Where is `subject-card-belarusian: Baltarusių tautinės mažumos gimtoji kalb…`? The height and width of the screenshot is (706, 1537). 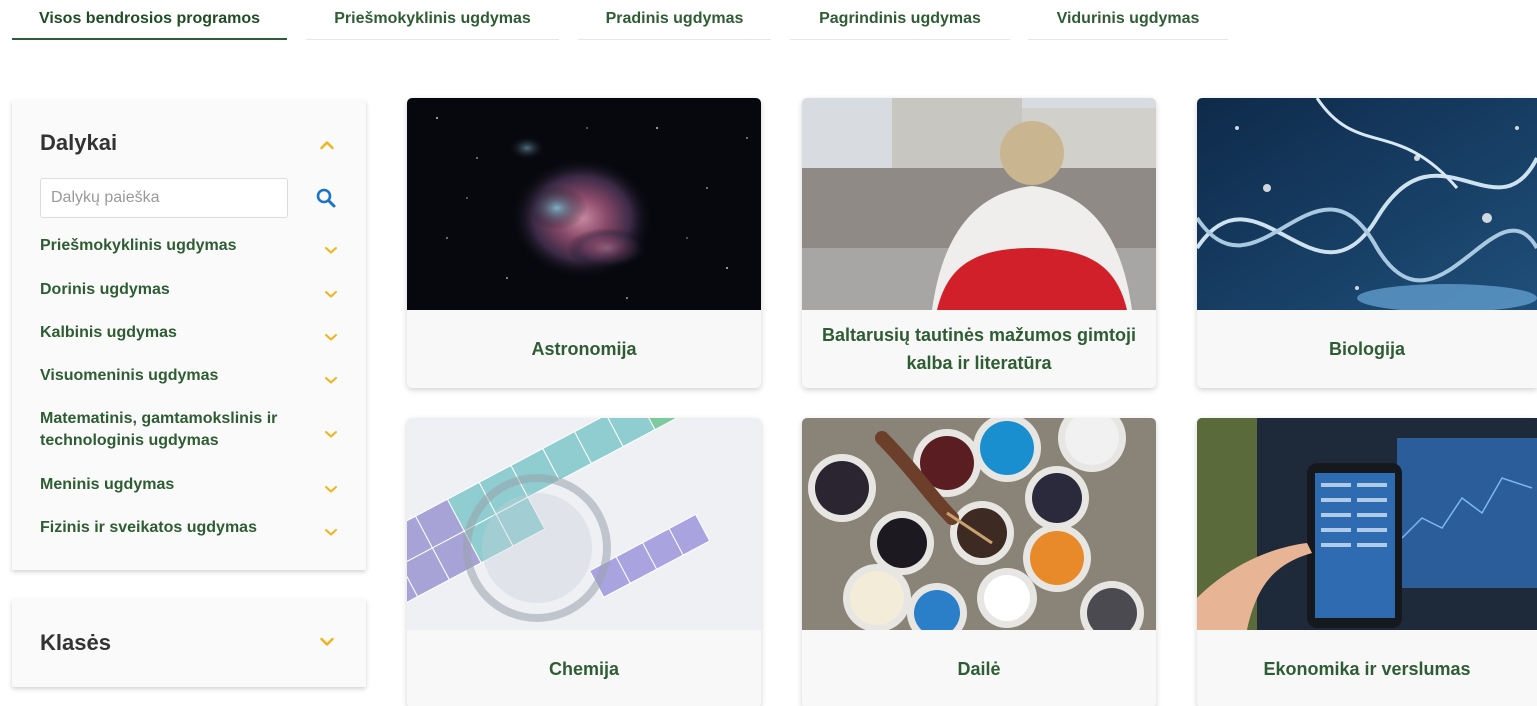 subject-card-belarusian: Baltarusių tautinės mažumos gimtoji kalb… is located at coordinates (979, 243).